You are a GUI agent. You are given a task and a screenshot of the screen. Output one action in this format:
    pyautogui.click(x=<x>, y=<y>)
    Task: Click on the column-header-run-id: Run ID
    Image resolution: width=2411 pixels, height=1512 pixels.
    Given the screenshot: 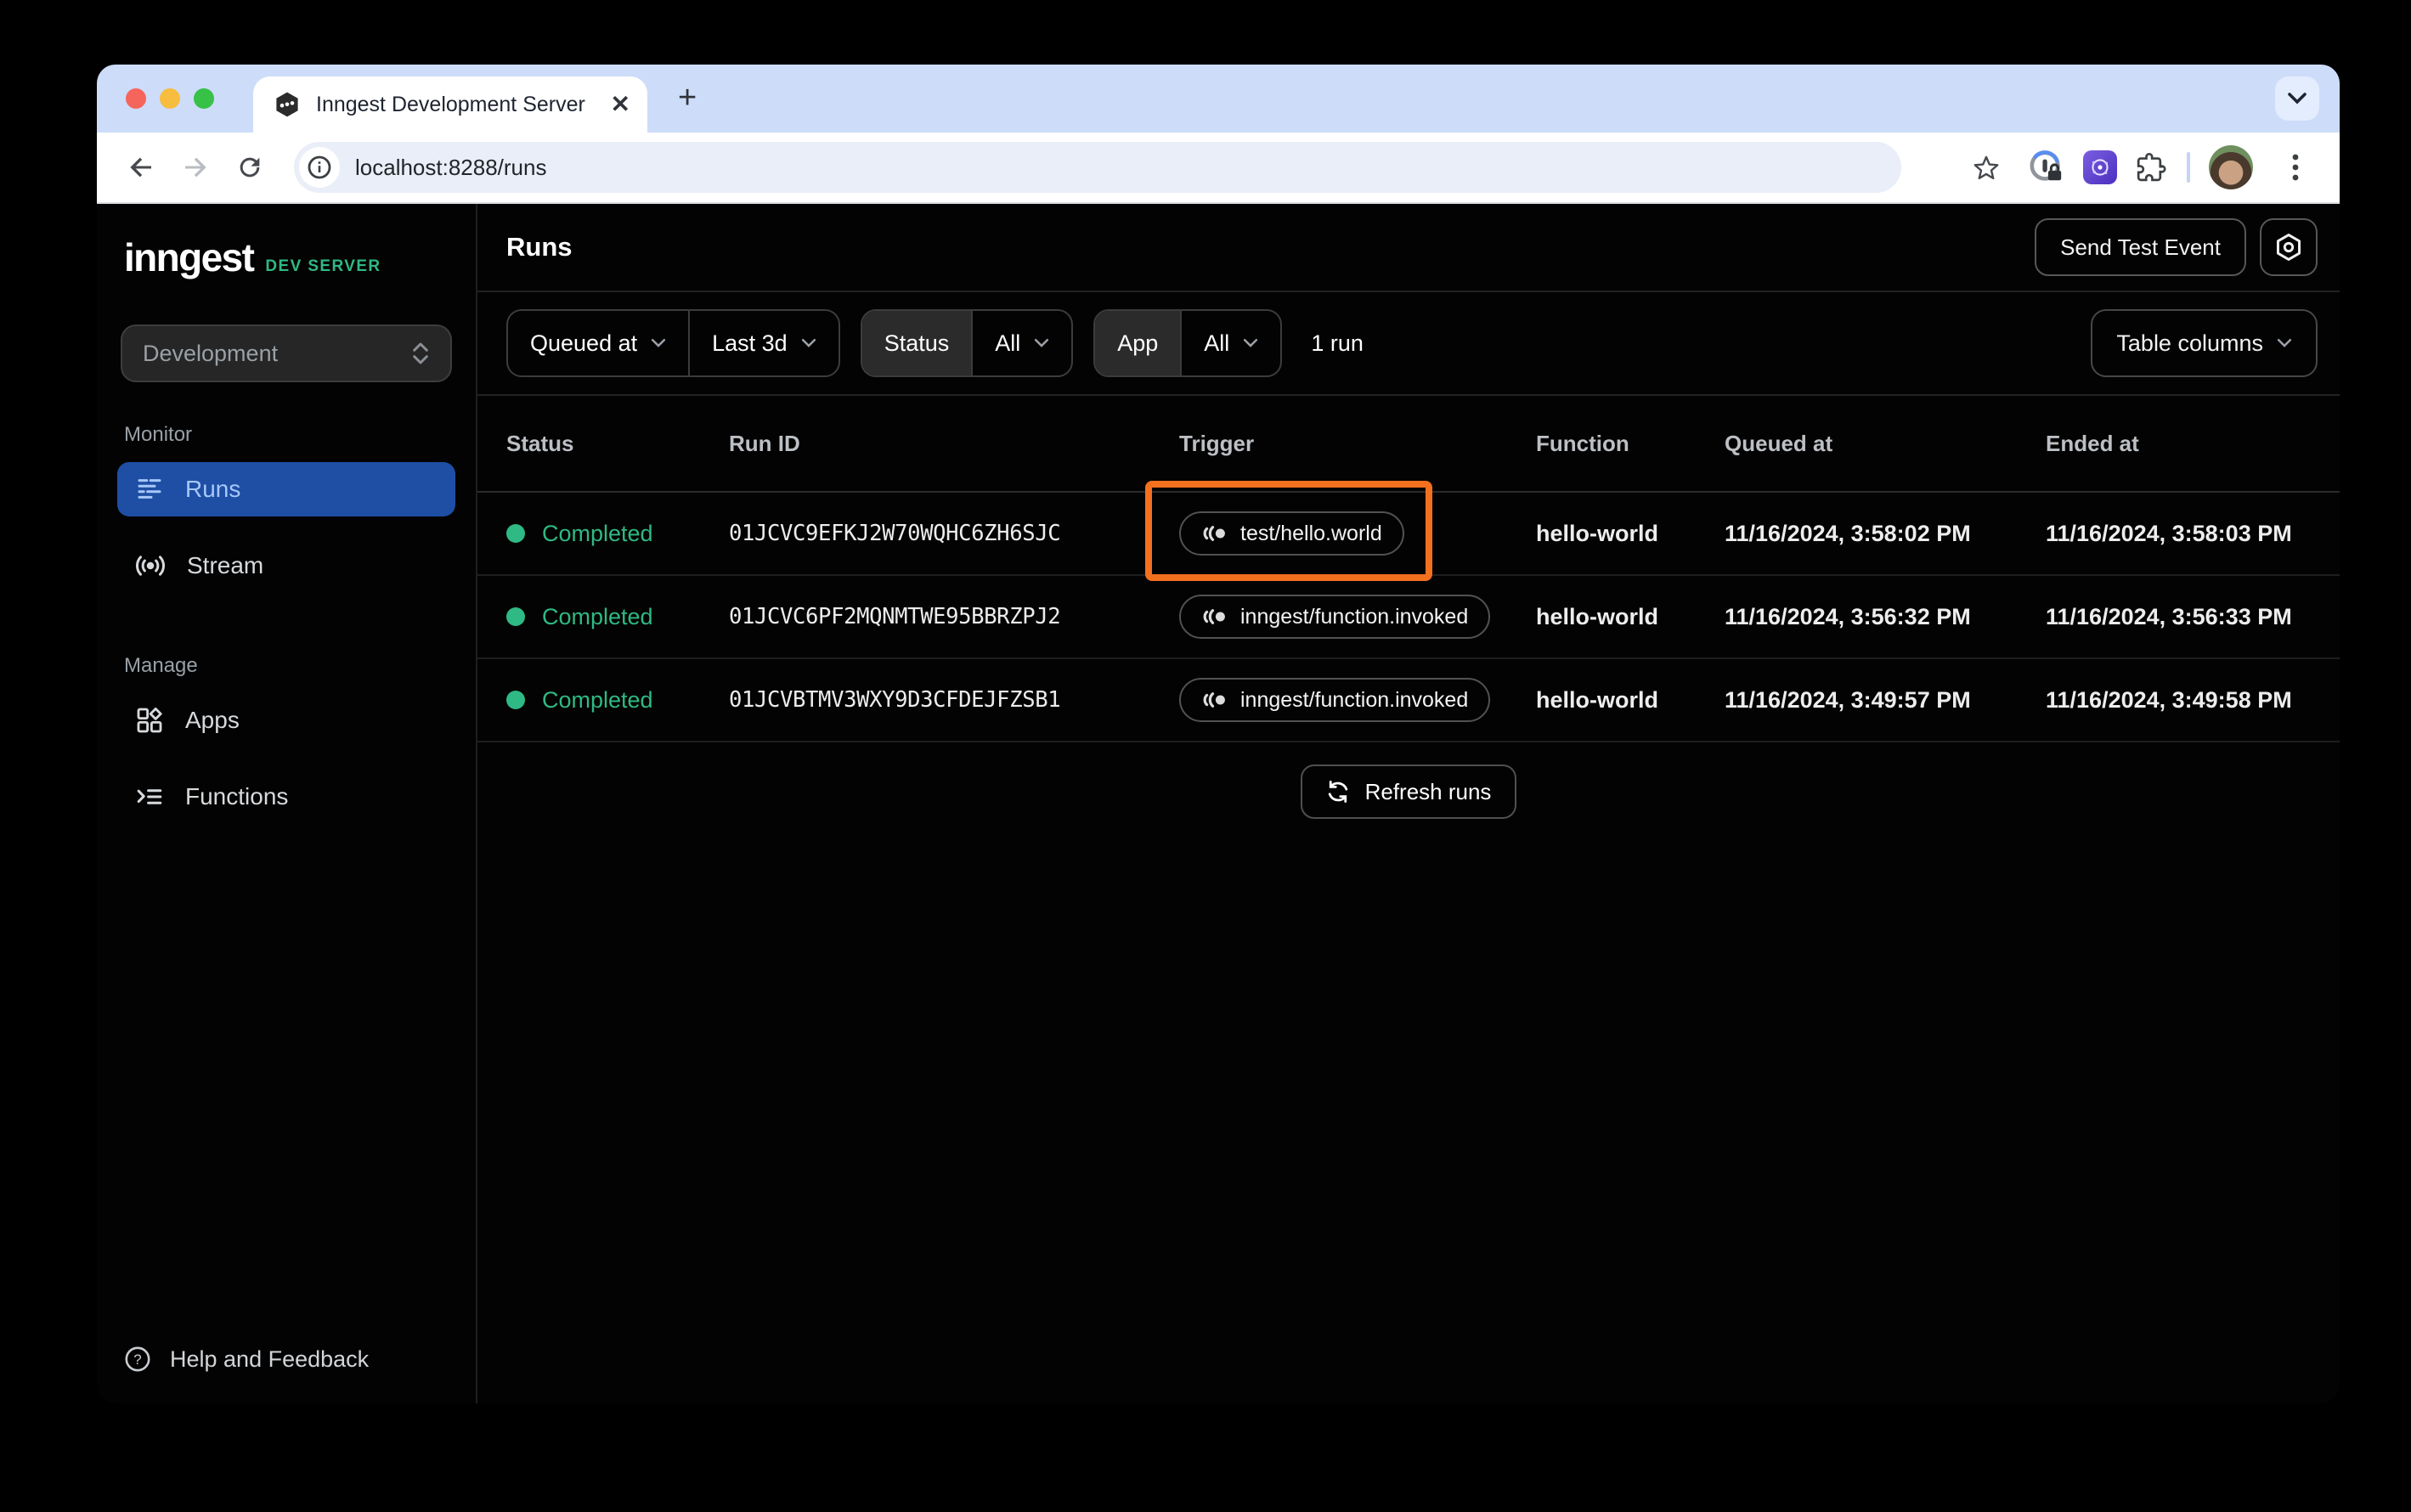 What is the action you would take?
    pyautogui.click(x=764, y=443)
    